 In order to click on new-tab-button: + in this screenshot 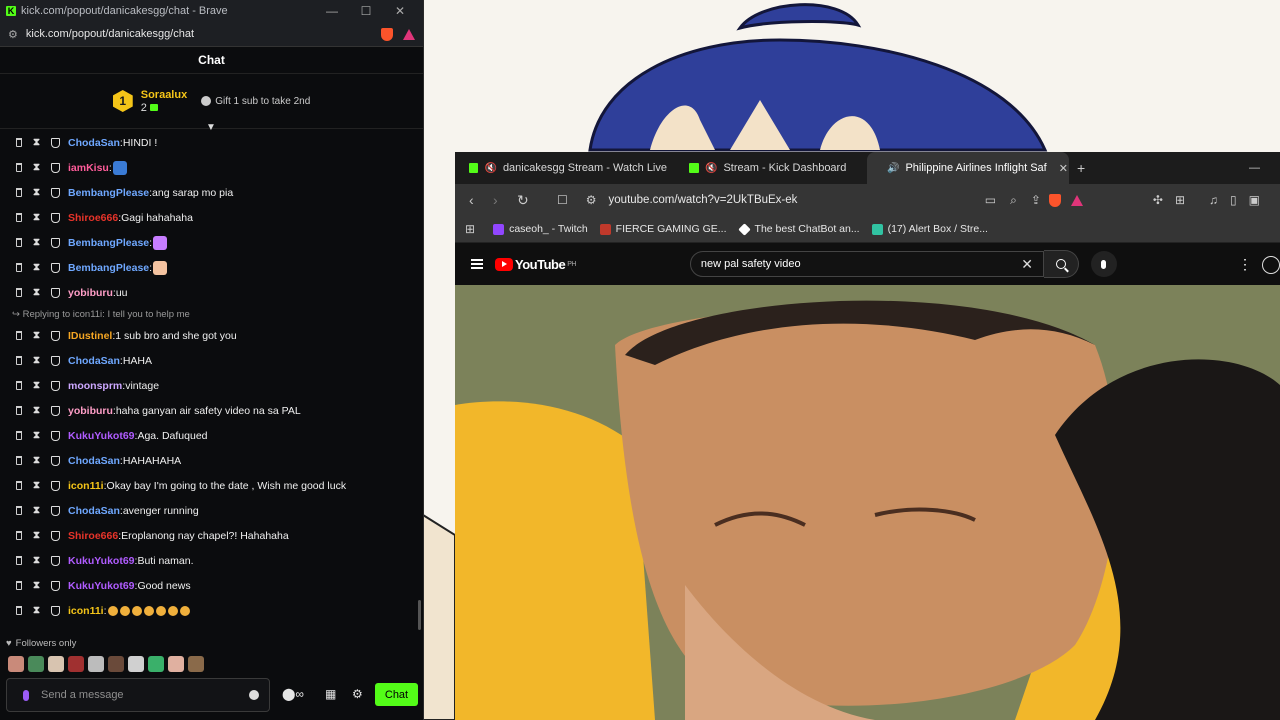, I will do `click(1081, 168)`.